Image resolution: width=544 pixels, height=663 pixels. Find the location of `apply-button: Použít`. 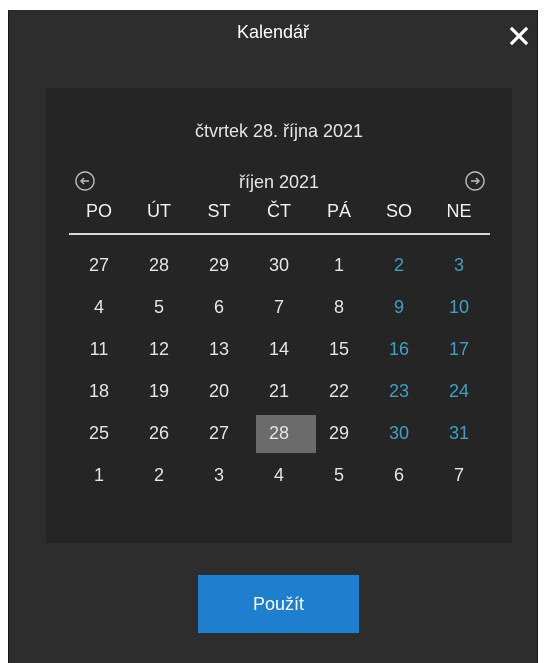

apply-button: Použít is located at coordinates (278, 604).